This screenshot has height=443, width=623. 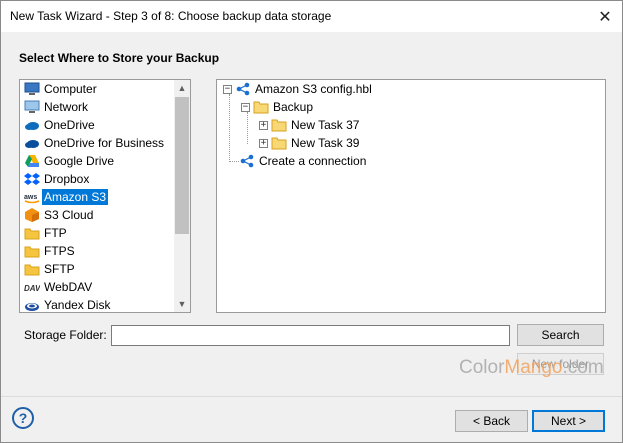 I want to click on back-button: < Back, so click(x=491, y=421).